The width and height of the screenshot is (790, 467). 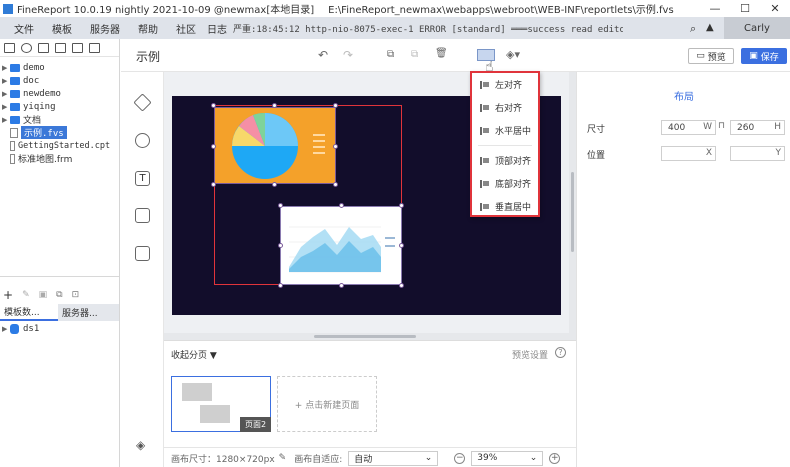 I want to click on h-scrollbar, so click(x=370, y=336).